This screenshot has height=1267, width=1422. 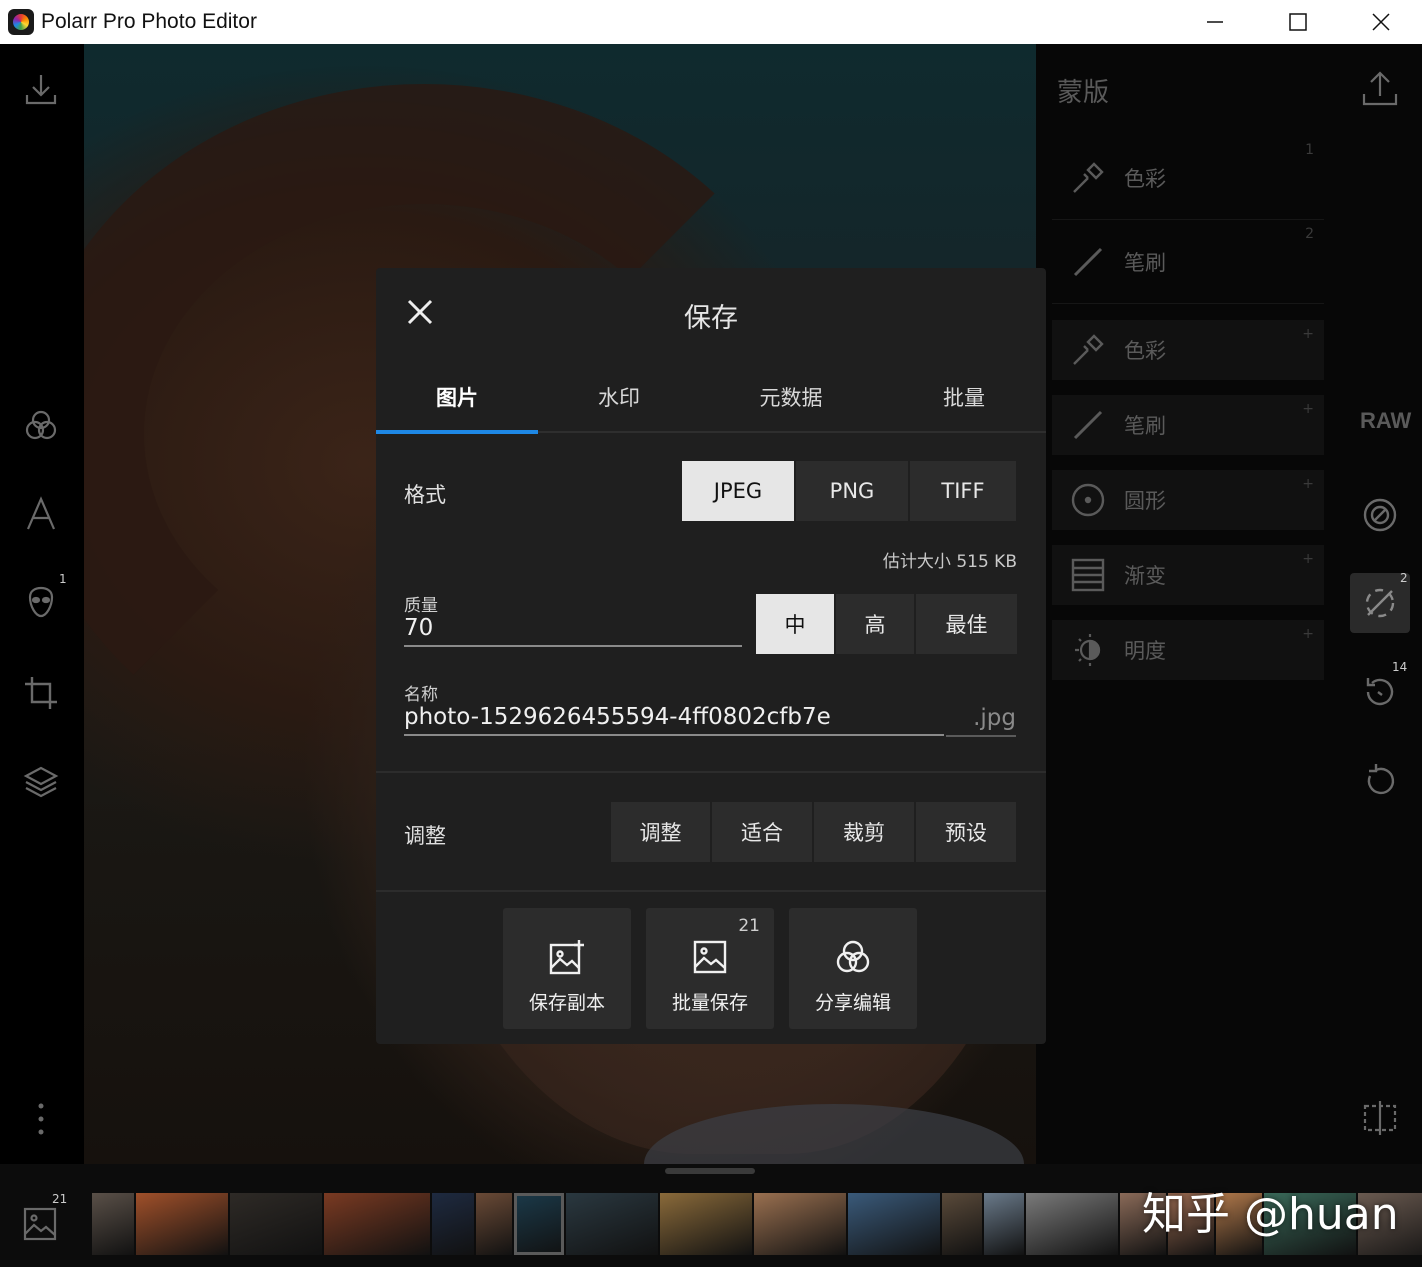 What do you see at coordinates (1380, 603) in the screenshot?
I see `mask-icon` at bounding box center [1380, 603].